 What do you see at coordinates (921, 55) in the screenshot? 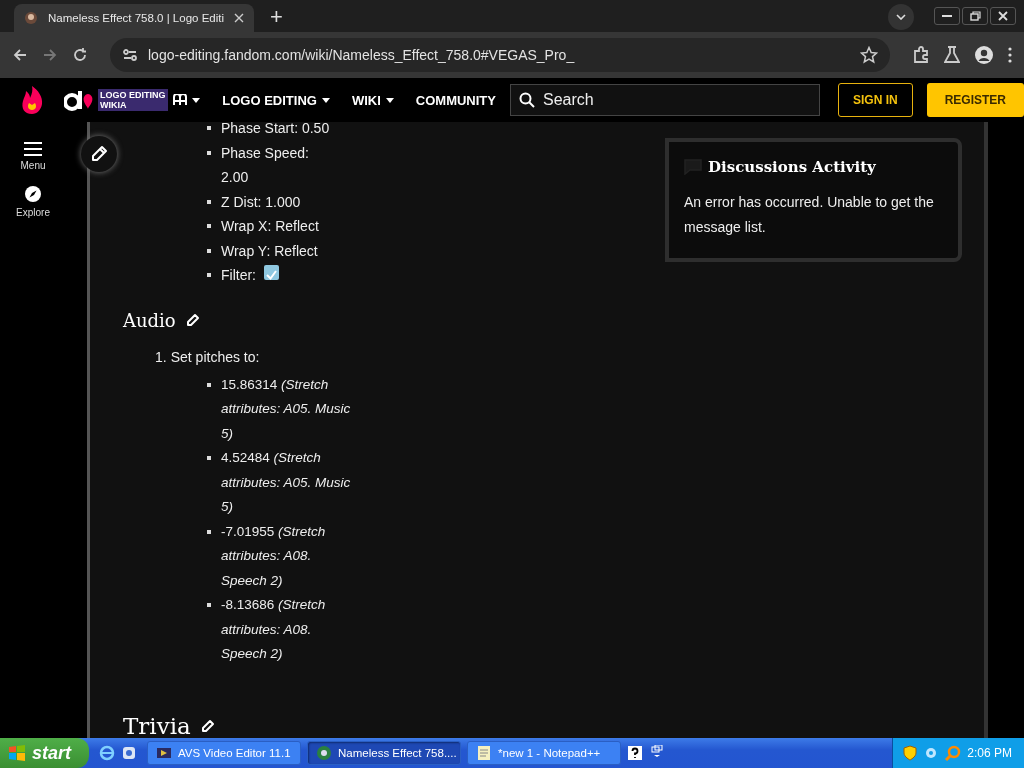
I see `extensions-icon` at bounding box center [921, 55].